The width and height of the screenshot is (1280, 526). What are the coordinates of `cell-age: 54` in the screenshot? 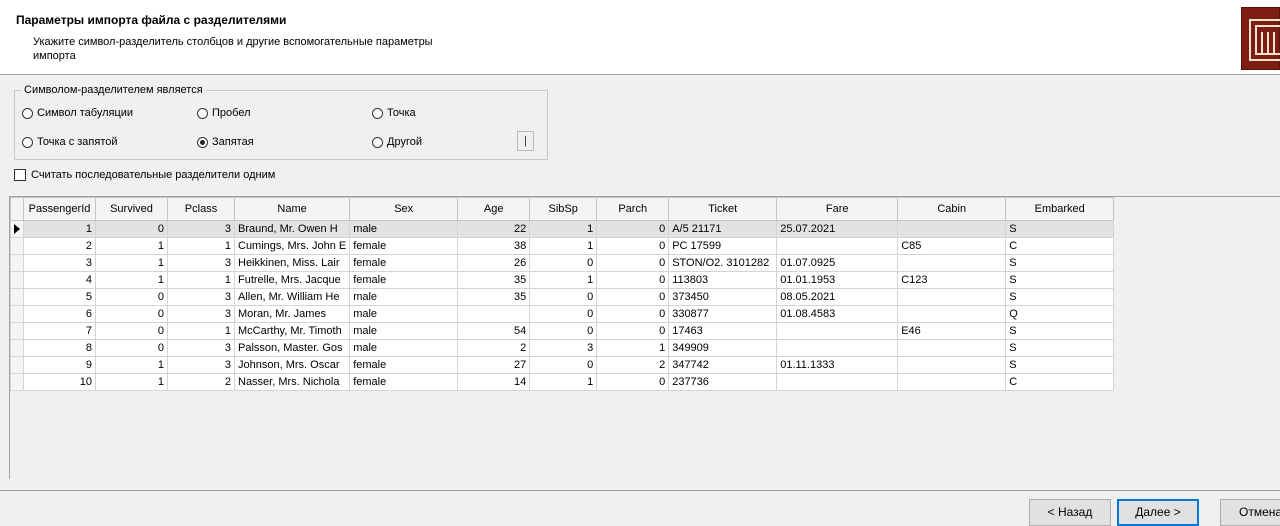 It's located at (494, 331).